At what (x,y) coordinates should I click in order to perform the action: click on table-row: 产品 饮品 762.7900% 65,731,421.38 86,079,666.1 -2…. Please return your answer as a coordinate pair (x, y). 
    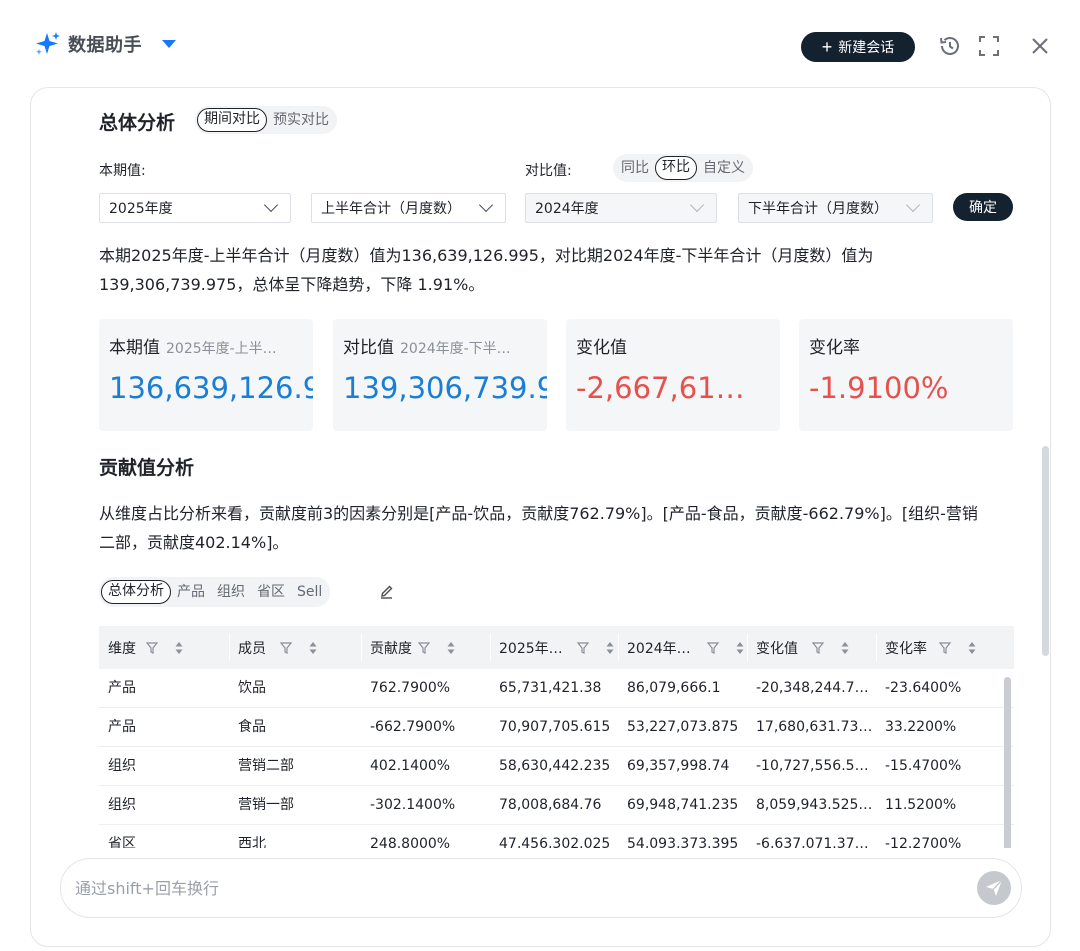
    Looking at the image, I should click on (556, 688).